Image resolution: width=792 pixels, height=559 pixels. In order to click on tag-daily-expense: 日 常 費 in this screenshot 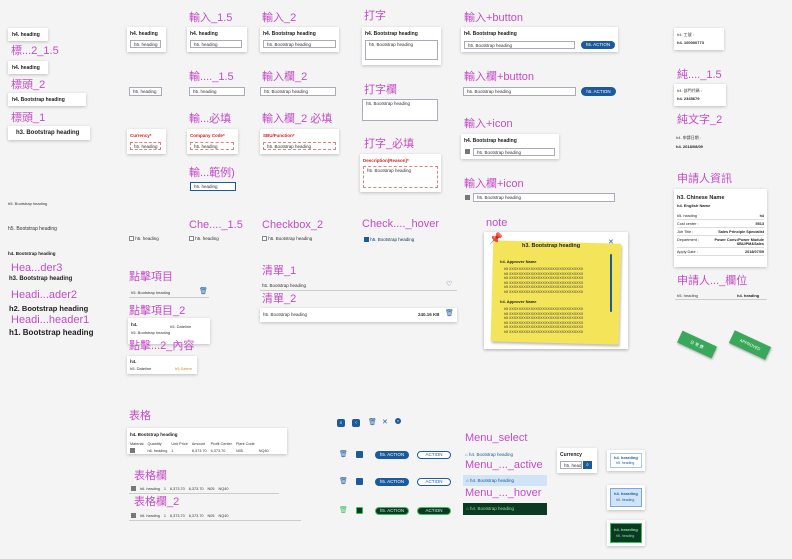, I will do `click(697, 344)`.